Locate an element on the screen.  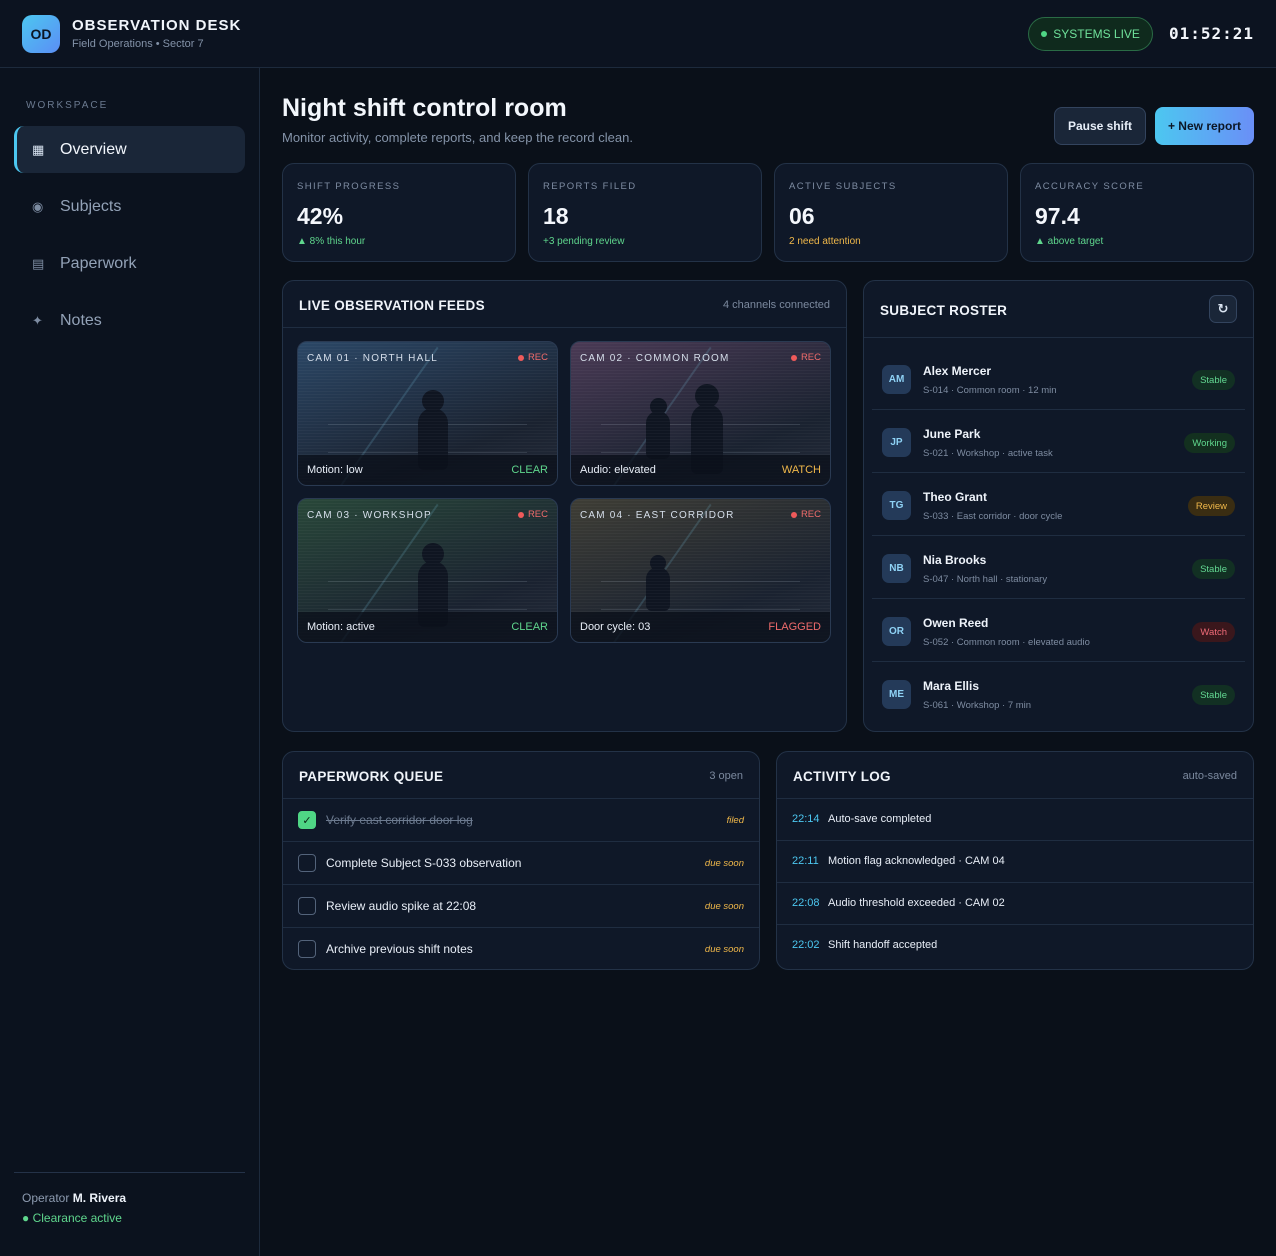
camera-feed: CAM 03 · WORKSHOP REC Motion: active CLEAR is located at coordinates (427, 570).